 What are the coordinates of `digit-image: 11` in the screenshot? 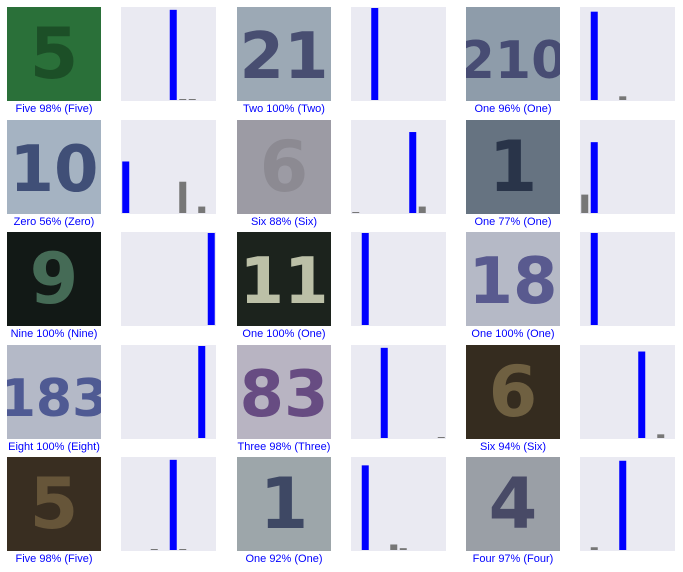 It's located at (284, 279).